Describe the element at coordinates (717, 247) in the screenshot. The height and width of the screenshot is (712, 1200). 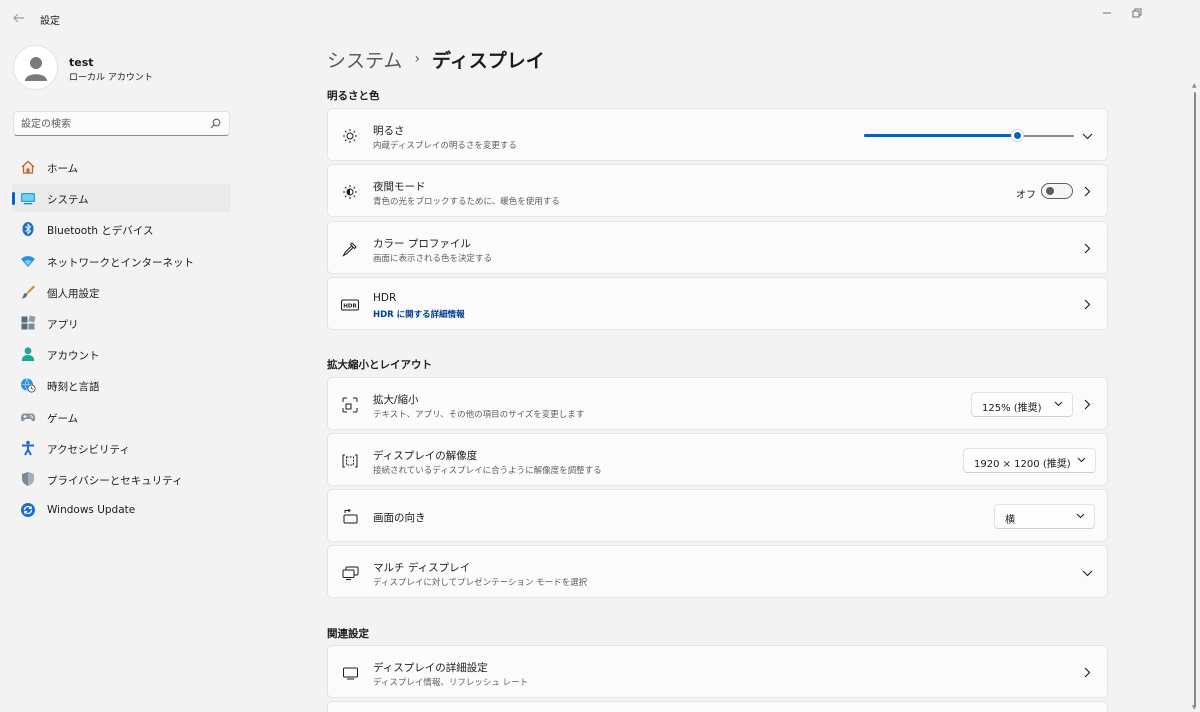
I see `color-profile-card: カラー プロファイル 画面に表示される色を決定する` at that location.